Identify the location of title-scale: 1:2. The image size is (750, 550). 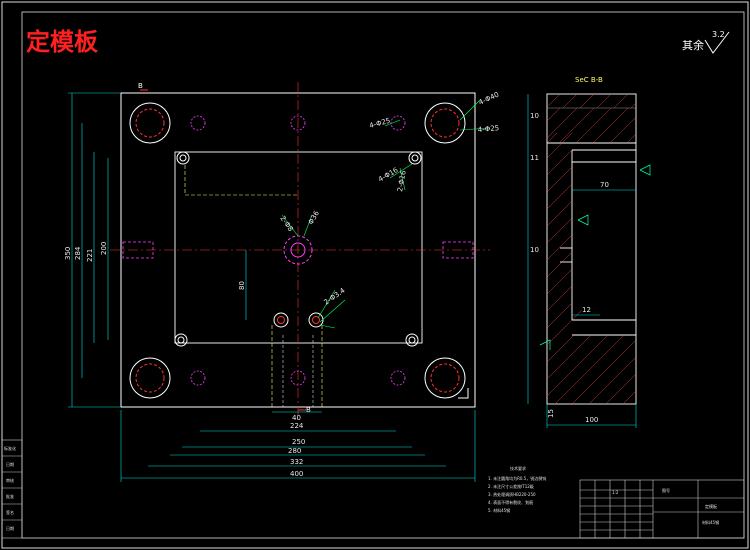
(615, 492).